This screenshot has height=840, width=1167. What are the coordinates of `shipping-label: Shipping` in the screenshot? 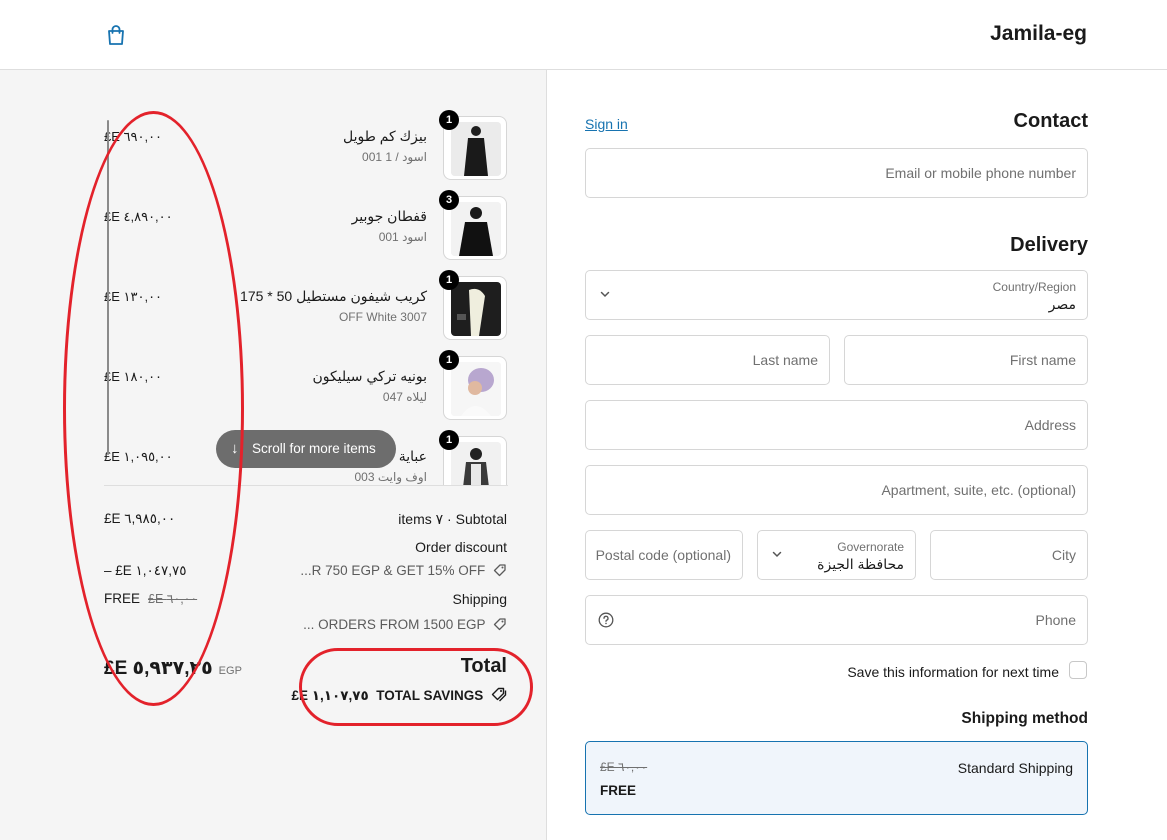 It's located at (480, 599).